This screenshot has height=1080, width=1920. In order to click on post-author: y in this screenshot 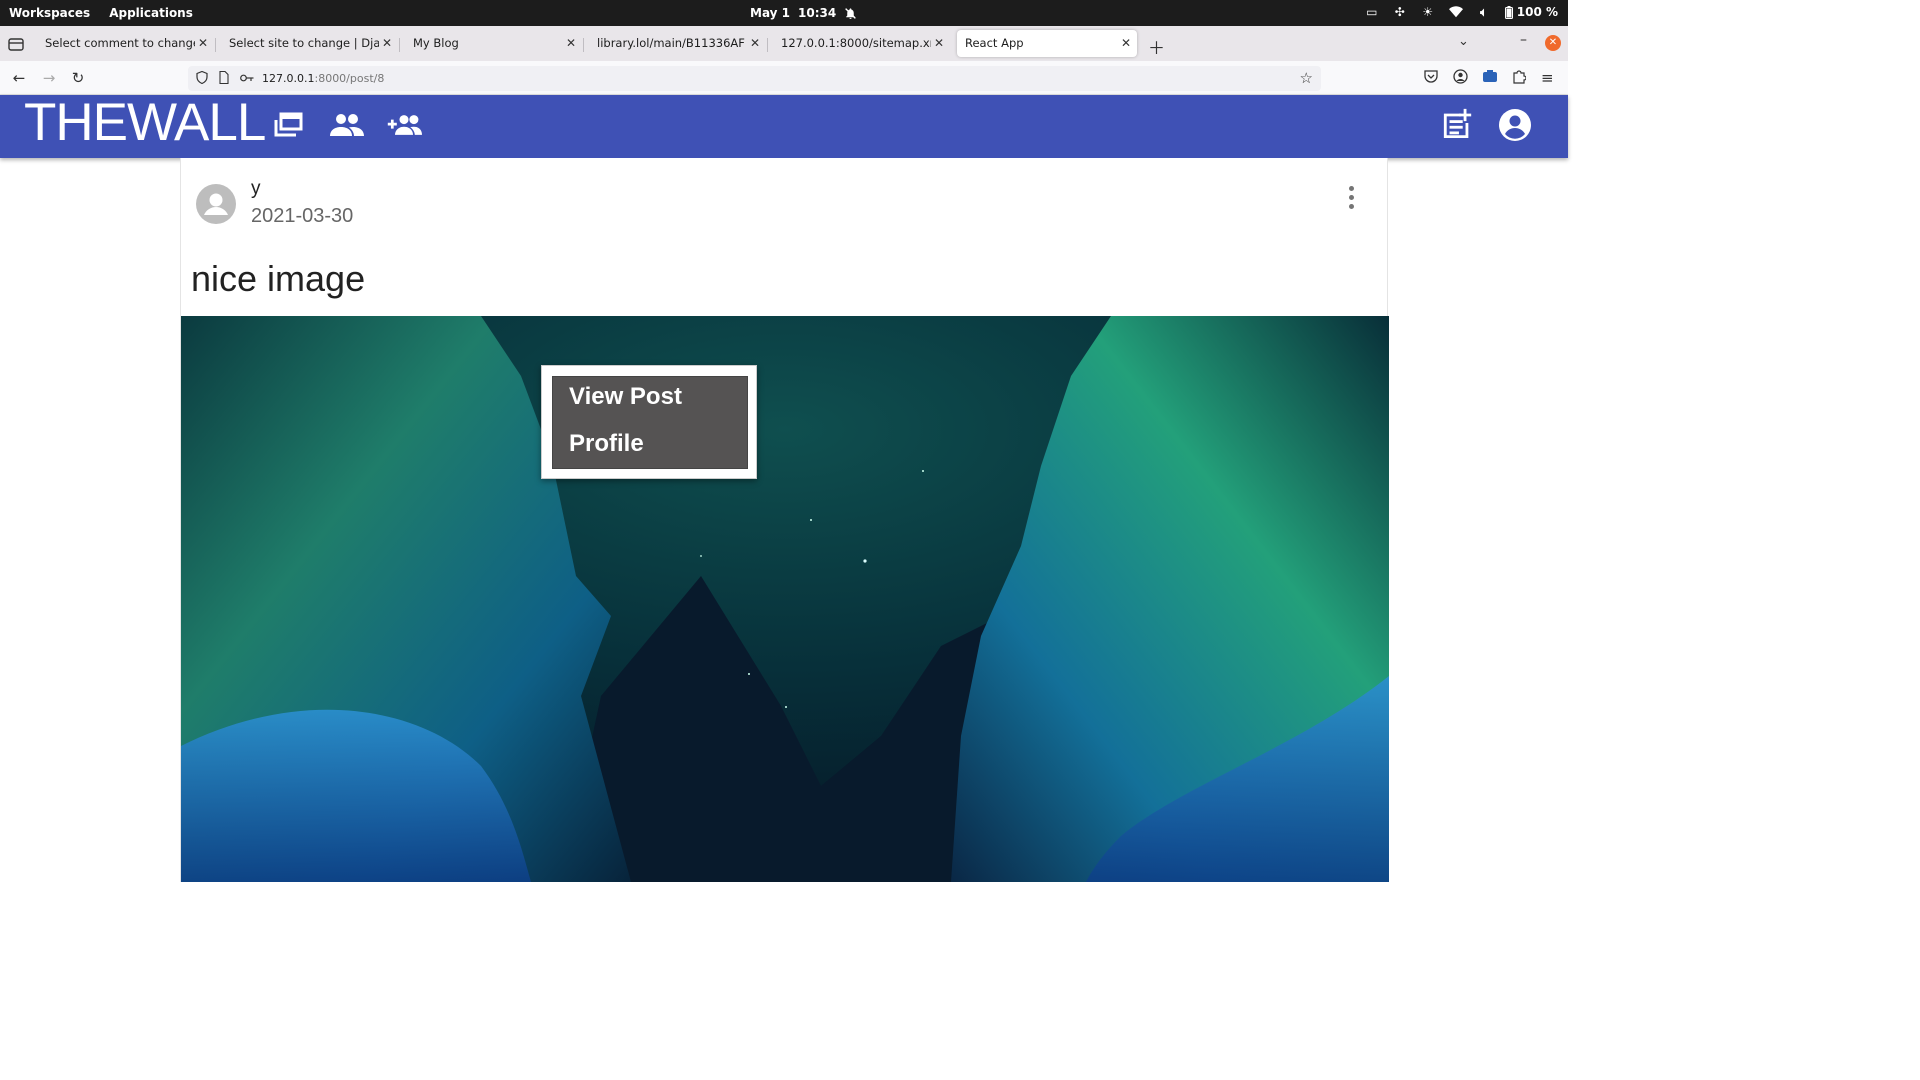, I will do `click(256, 189)`.